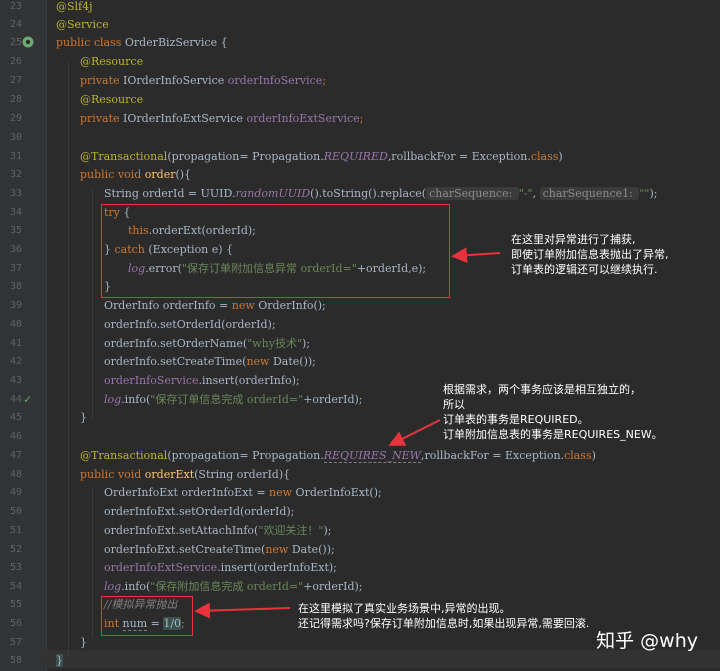  What do you see at coordinates (15, 586) in the screenshot?
I see `line-number: 54` at bounding box center [15, 586].